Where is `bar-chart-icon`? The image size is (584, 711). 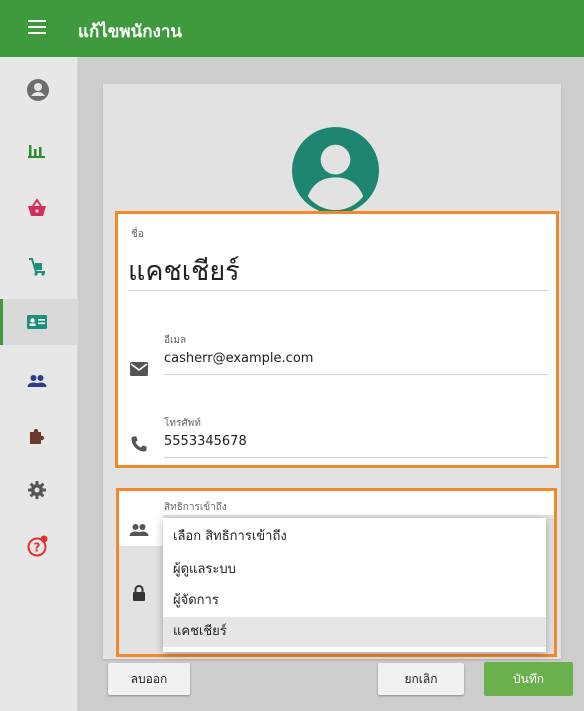 bar-chart-icon is located at coordinates (36, 151).